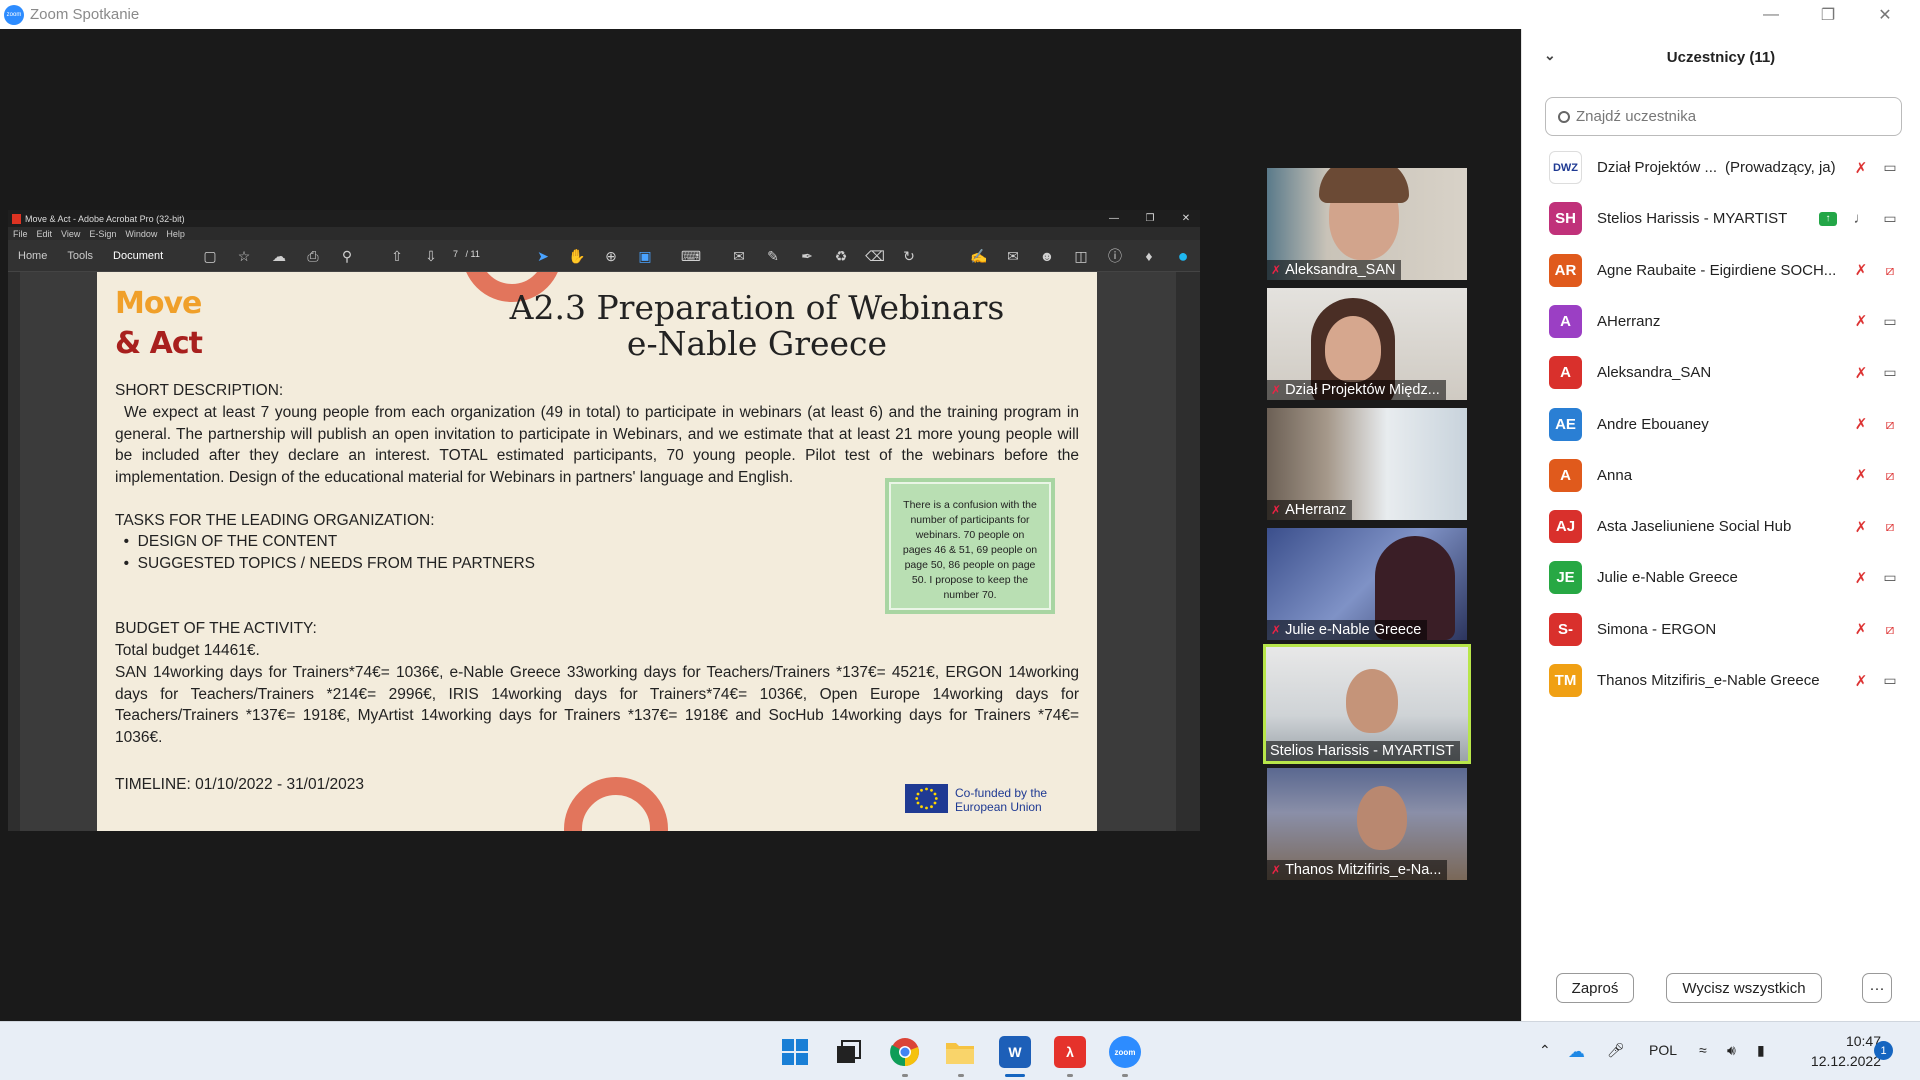 Image resolution: width=1920 pixels, height=1080 pixels. I want to click on select-cursor-icon: ➤, so click(543, 256).